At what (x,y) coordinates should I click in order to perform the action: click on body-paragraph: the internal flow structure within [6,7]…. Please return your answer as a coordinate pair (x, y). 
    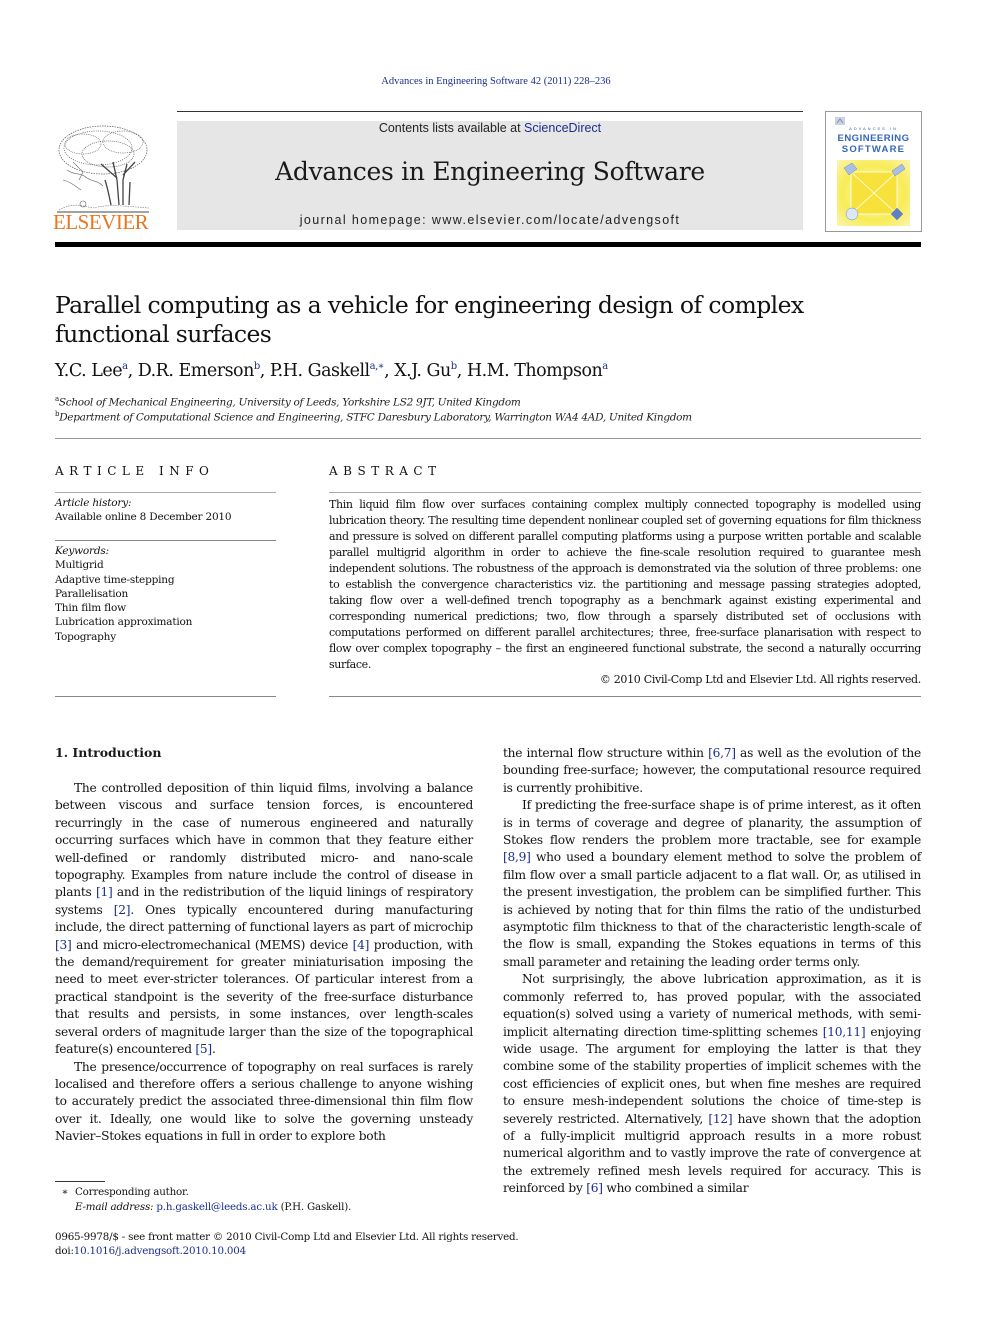
    Looking at the image, I should click on (712, 771).